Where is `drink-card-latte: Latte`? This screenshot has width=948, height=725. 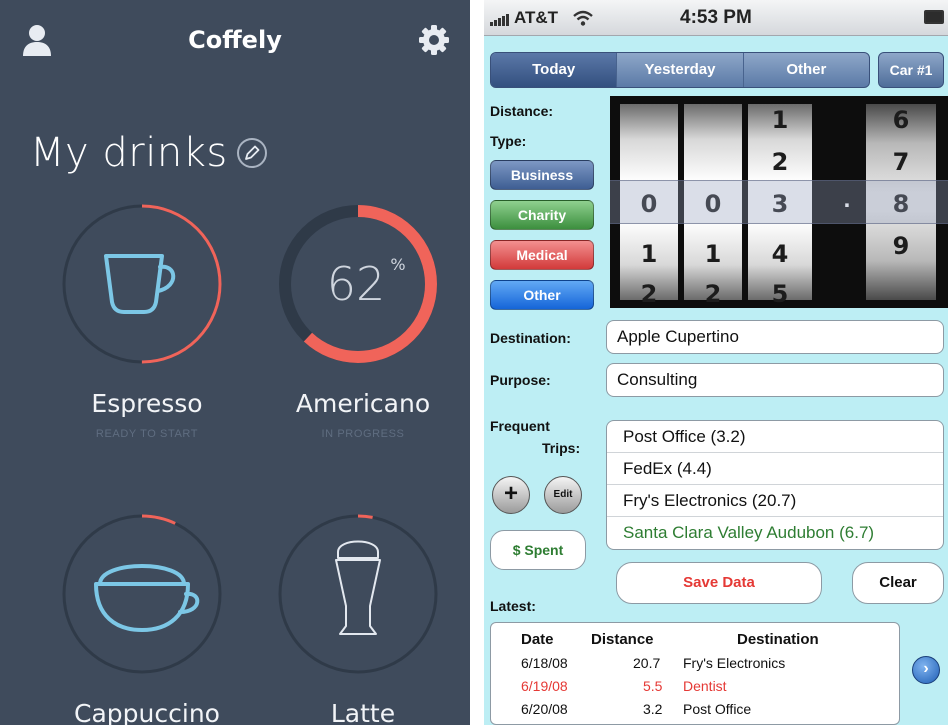 drink-card-latte: Latte is located at coordinates (363, 616).